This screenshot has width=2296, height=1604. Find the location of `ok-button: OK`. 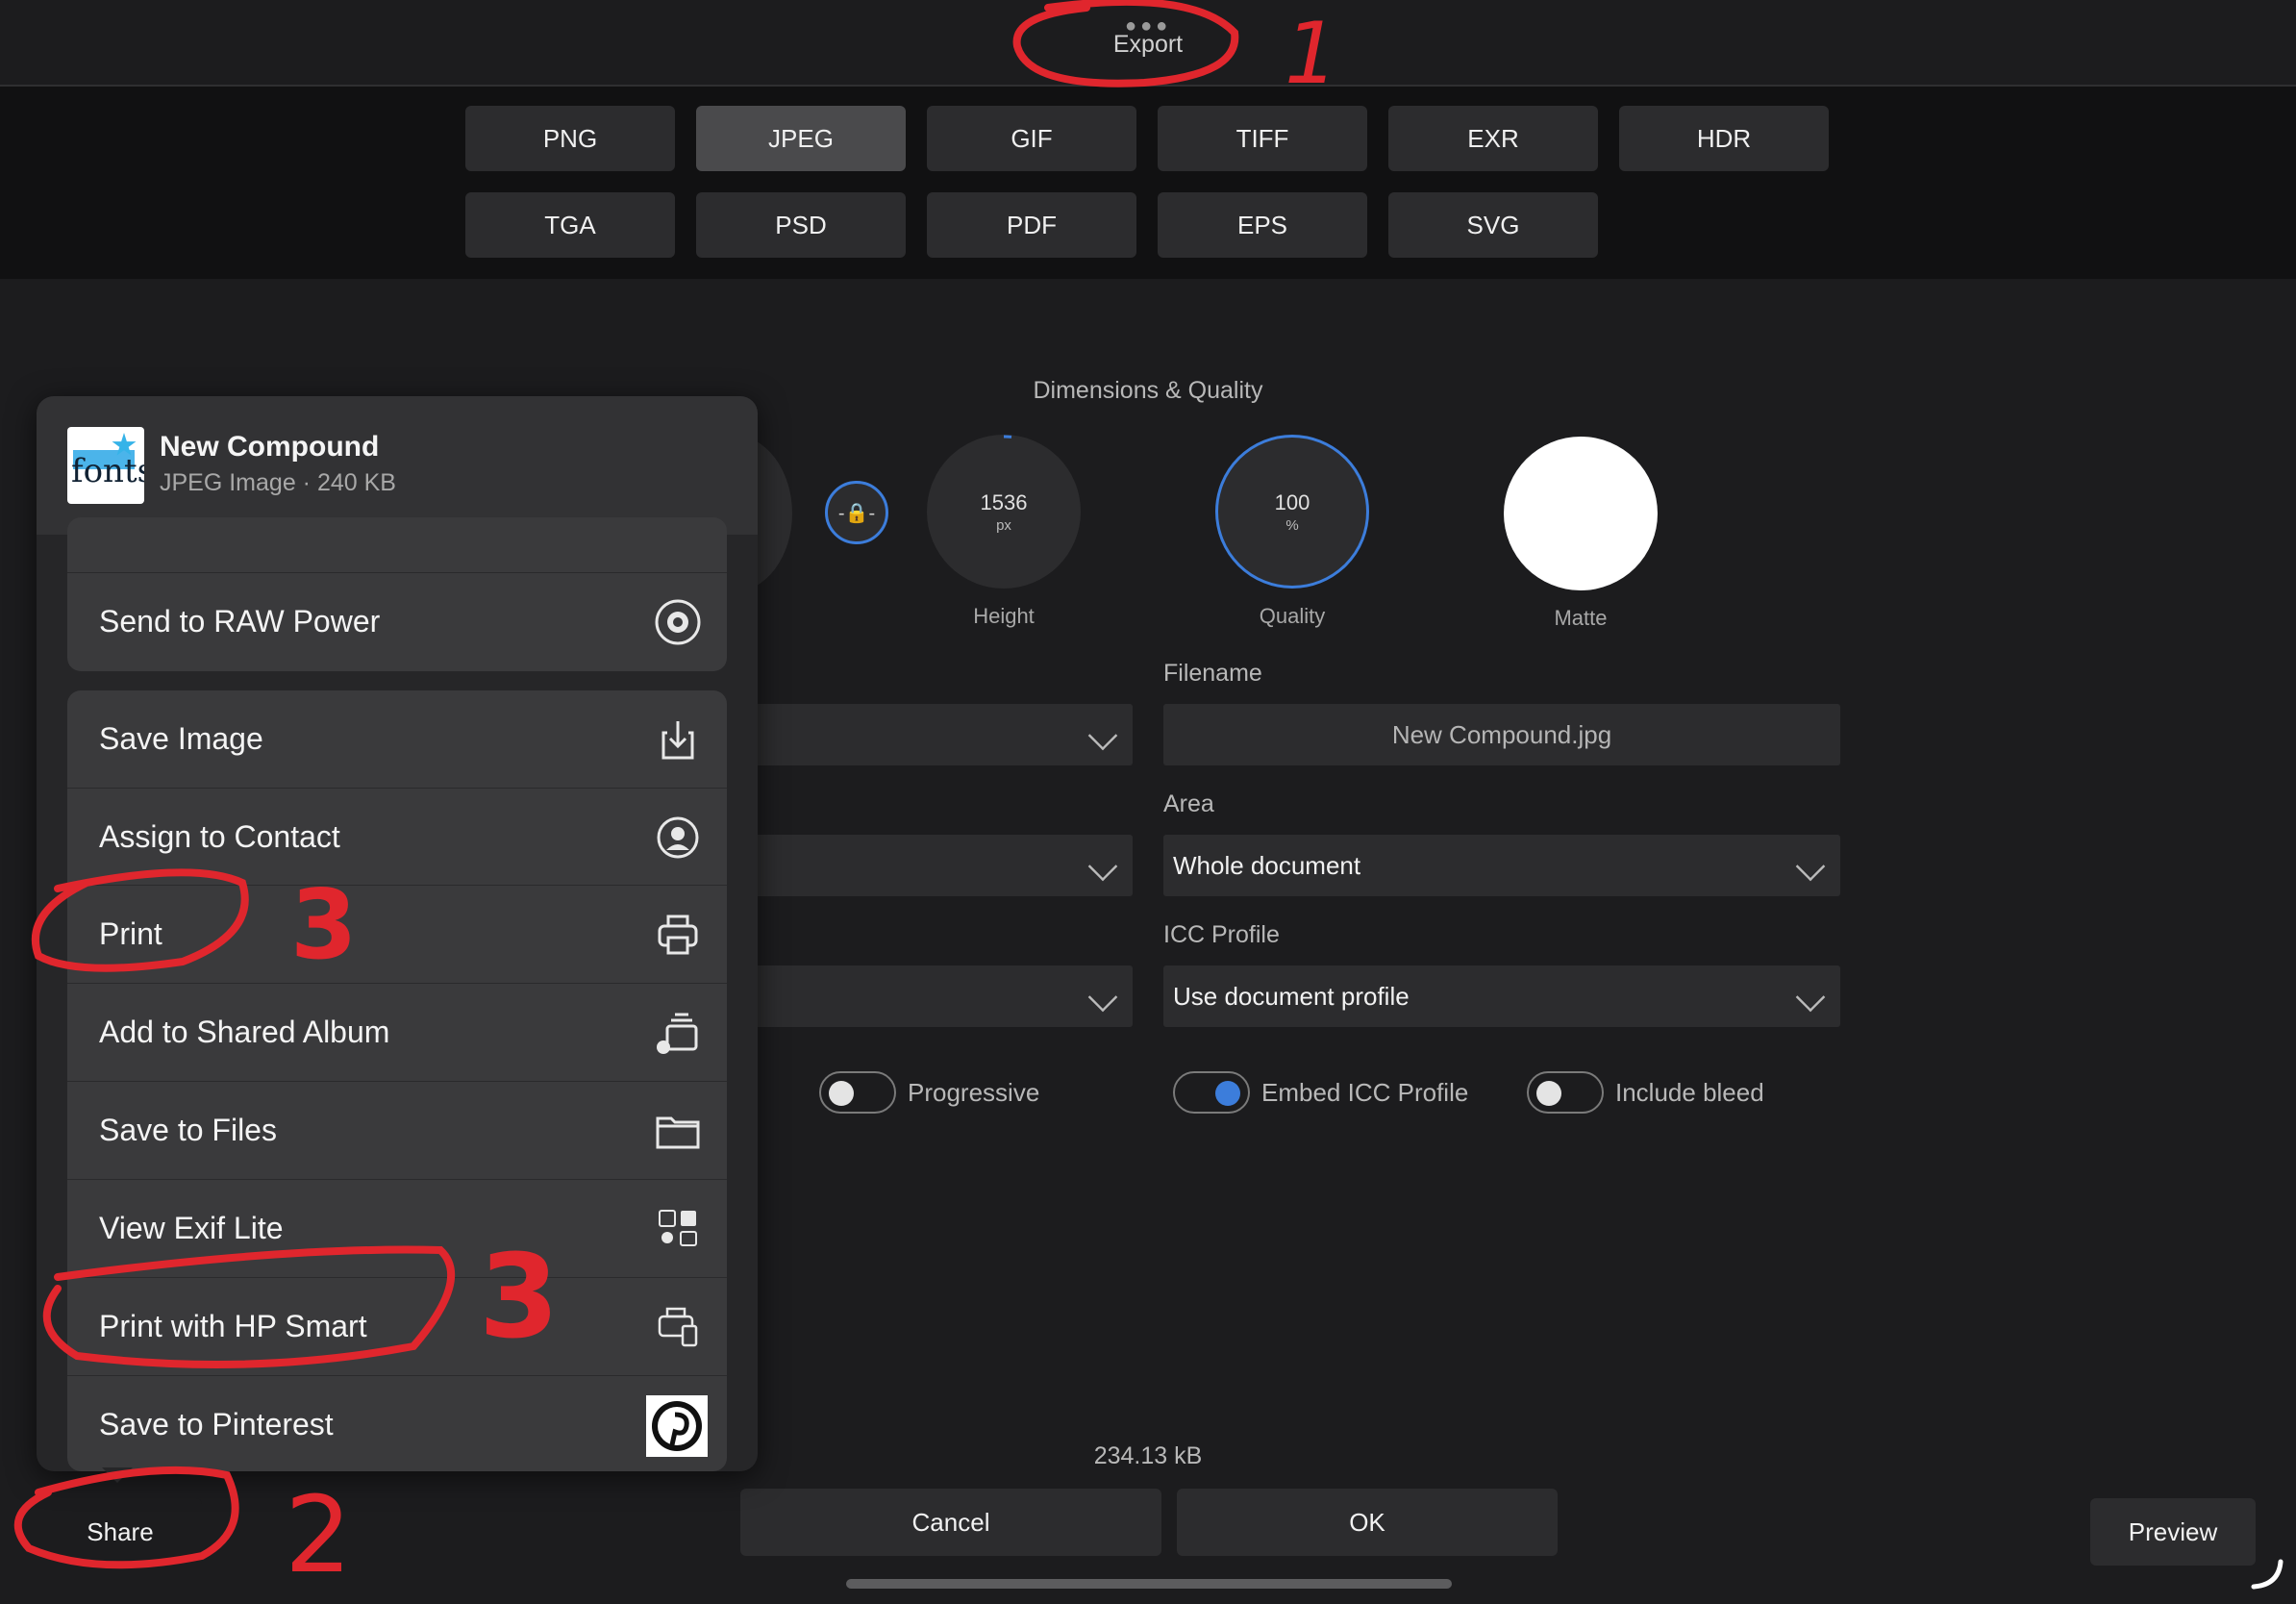

ok-button: OK is located at coordinates (1367, 1522).